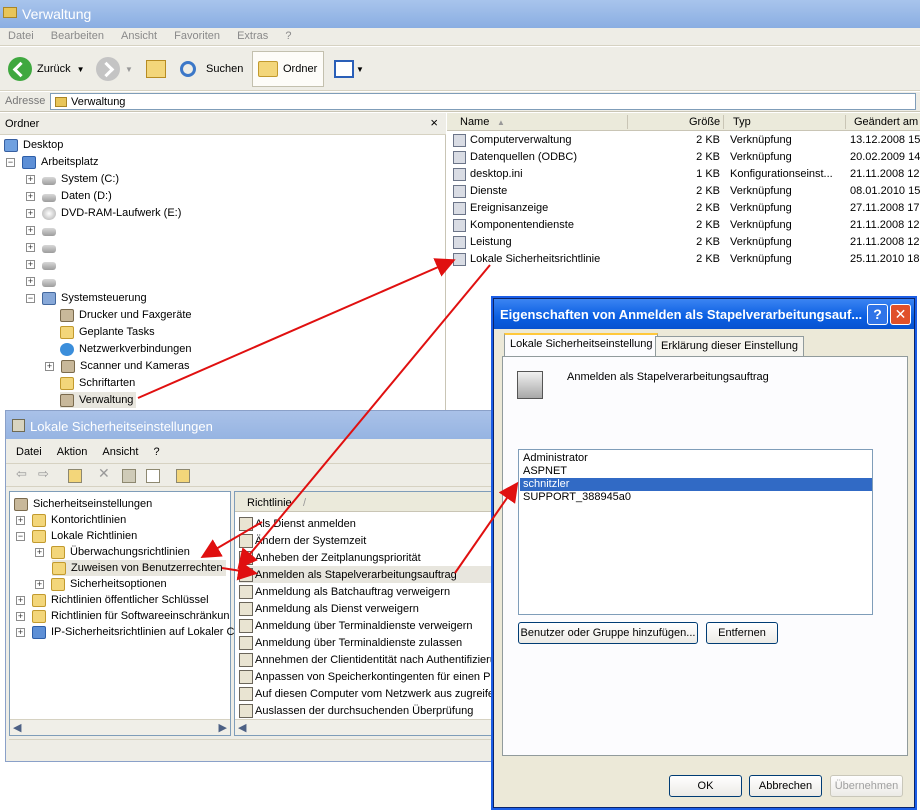 Image resolution: width=920 pixels, height=811 pixels. What do you see at coordinates (367, 574) in the screenshot?
I see `policy-row: Anmelden als Stapelverarbeitungsauftrag` at bounding box center [367, 574].